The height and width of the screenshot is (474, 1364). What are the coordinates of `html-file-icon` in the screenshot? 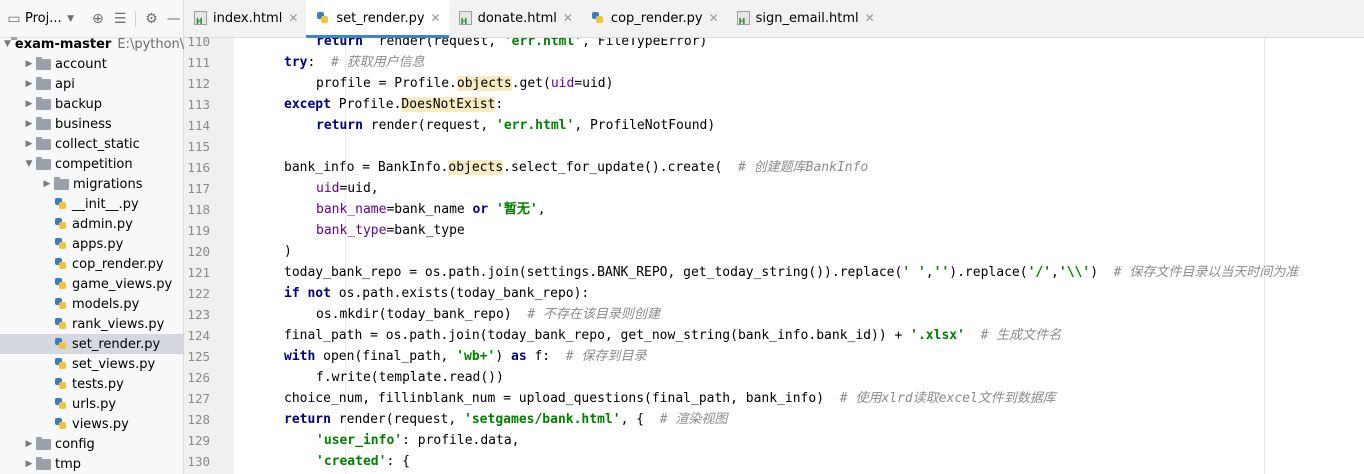 It's located at (200, 18).